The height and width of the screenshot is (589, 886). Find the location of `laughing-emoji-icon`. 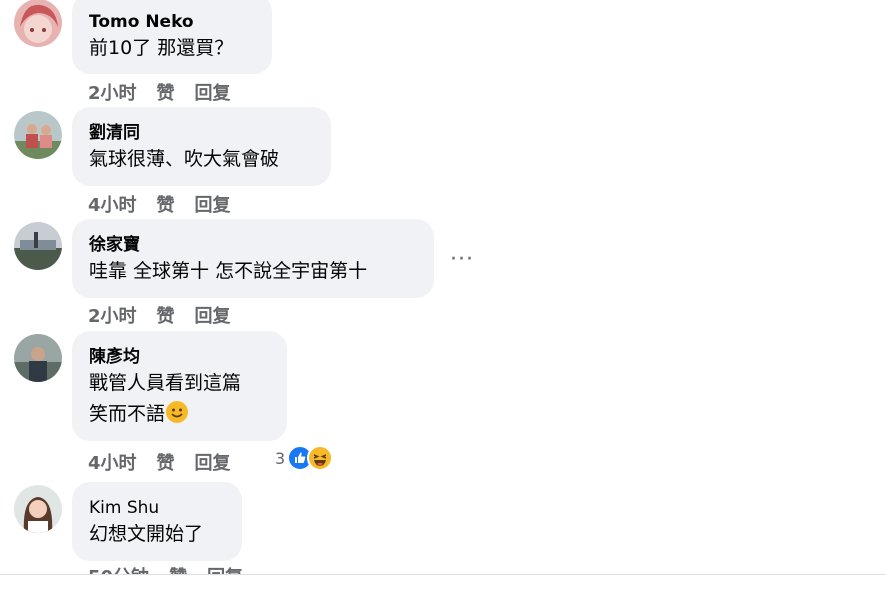

laughing-emoji-icon is located at coordinates (320, 458).